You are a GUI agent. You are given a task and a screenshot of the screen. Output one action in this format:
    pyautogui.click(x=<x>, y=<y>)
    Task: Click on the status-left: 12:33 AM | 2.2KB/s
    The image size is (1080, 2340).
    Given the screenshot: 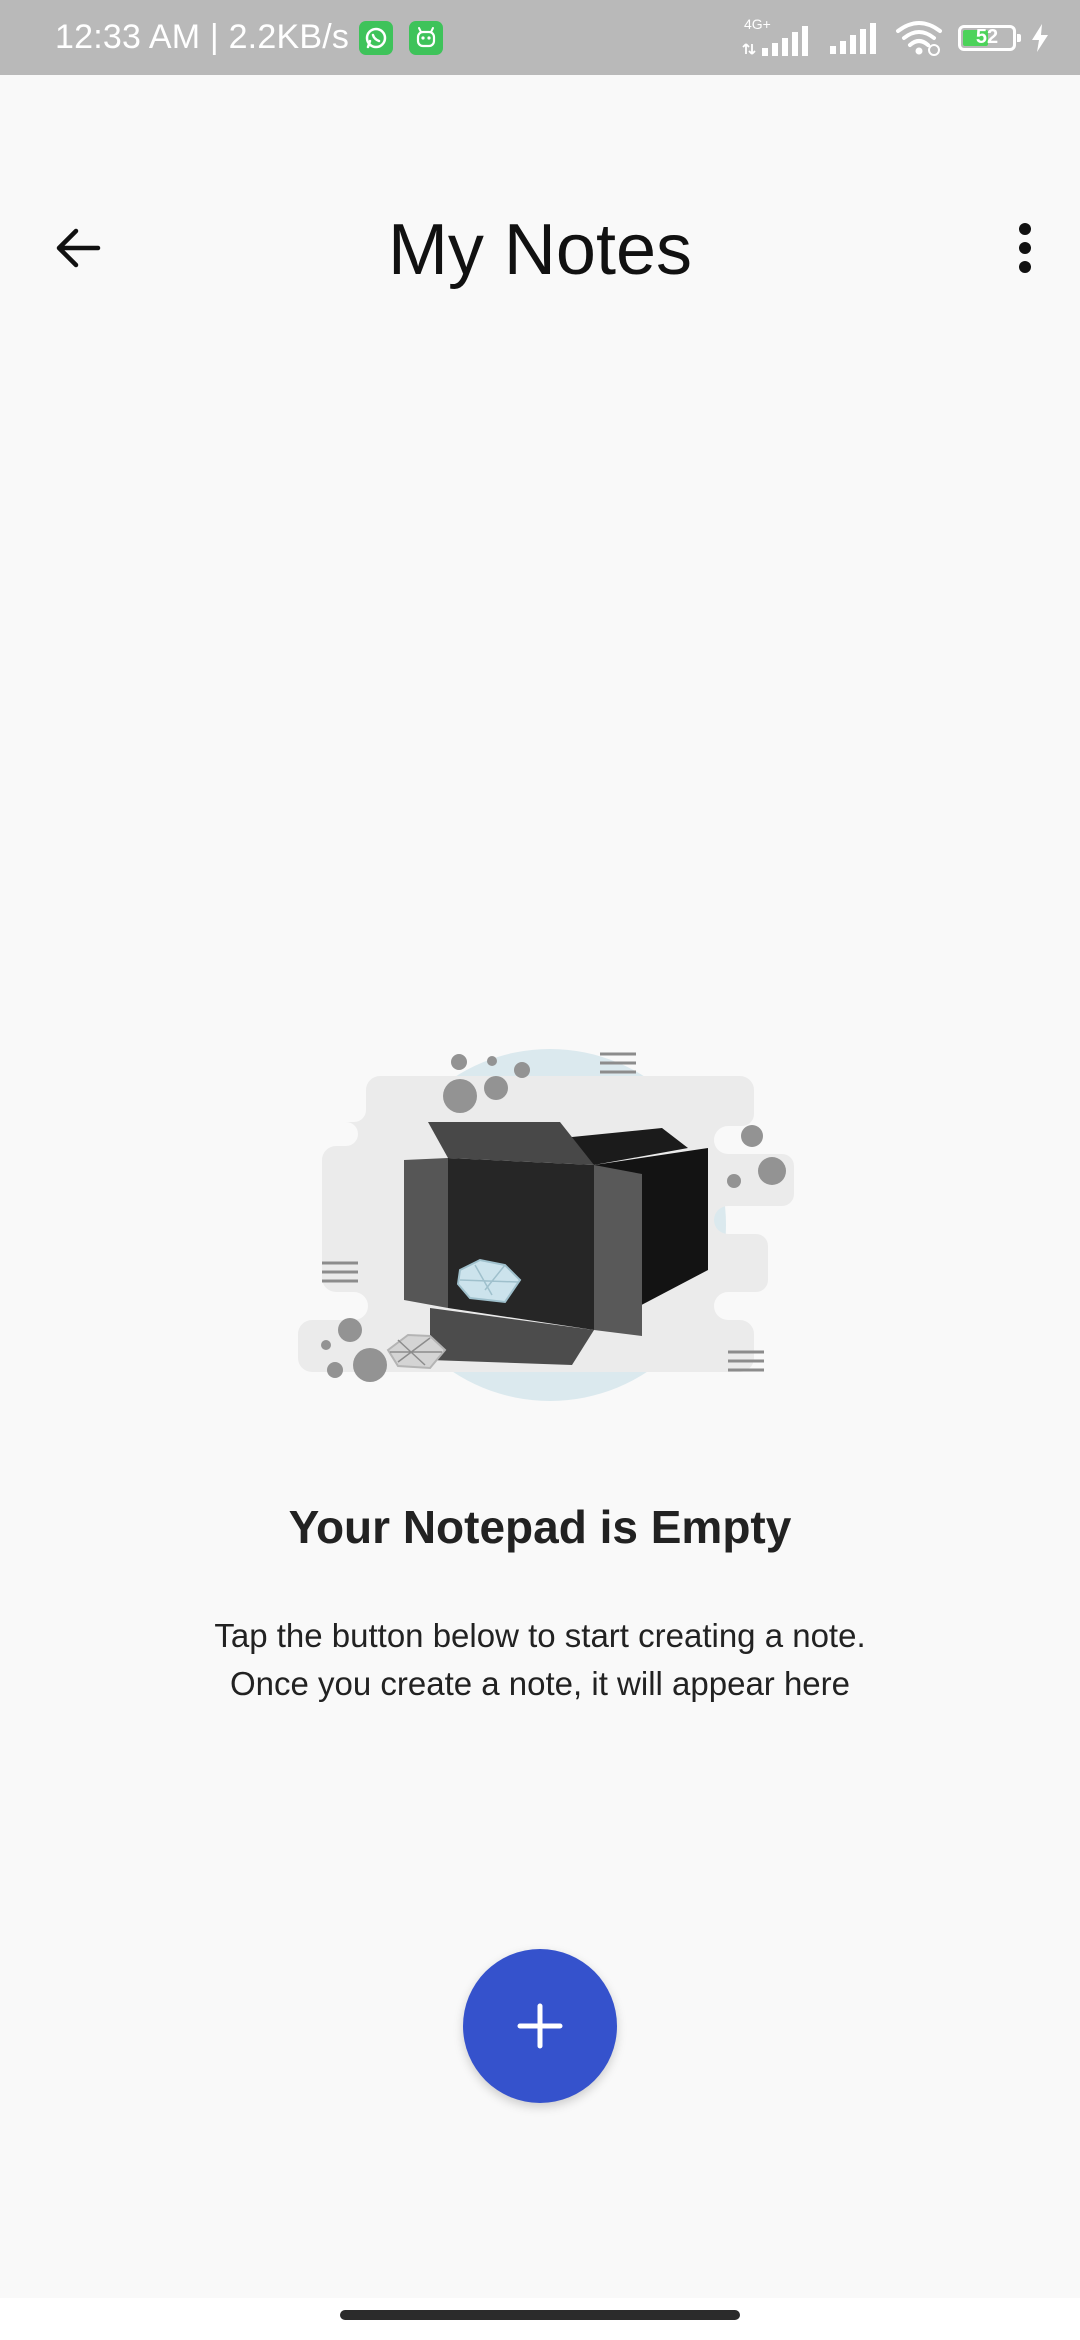 What is the action you would take?
    pyautogui.click(x=249, y=37)
    